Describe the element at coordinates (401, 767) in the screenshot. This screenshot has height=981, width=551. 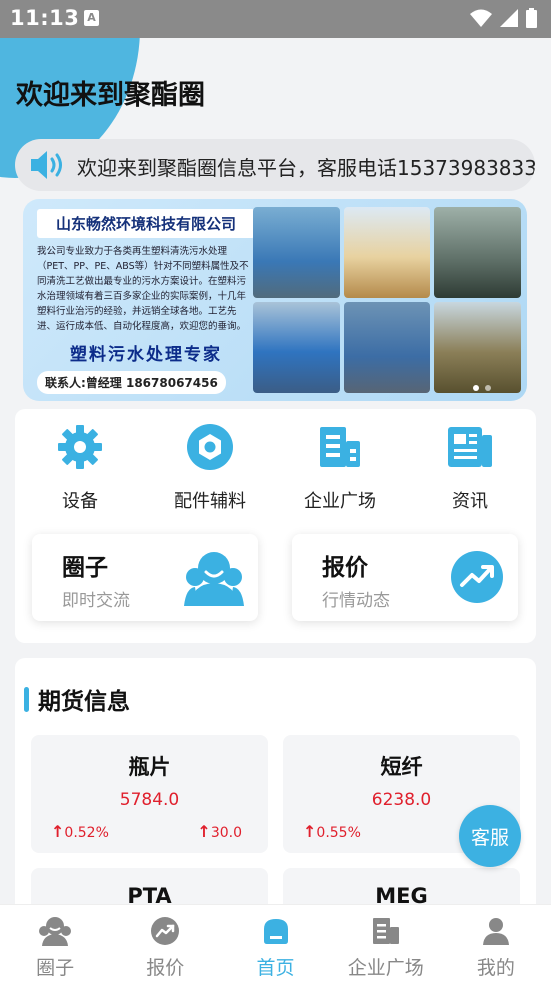
I see `futures-name: 短纤` at that location.